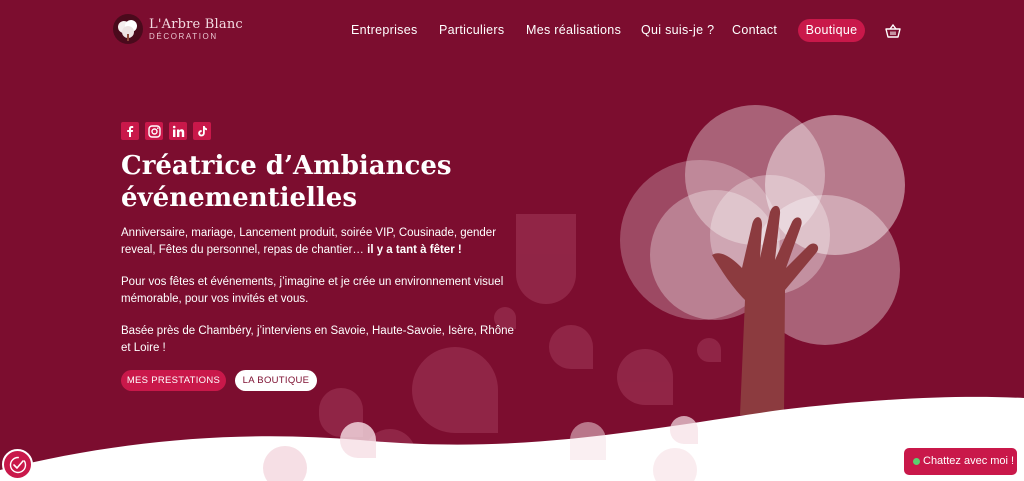  I want to click on instagram-icon, so click(154, 131).